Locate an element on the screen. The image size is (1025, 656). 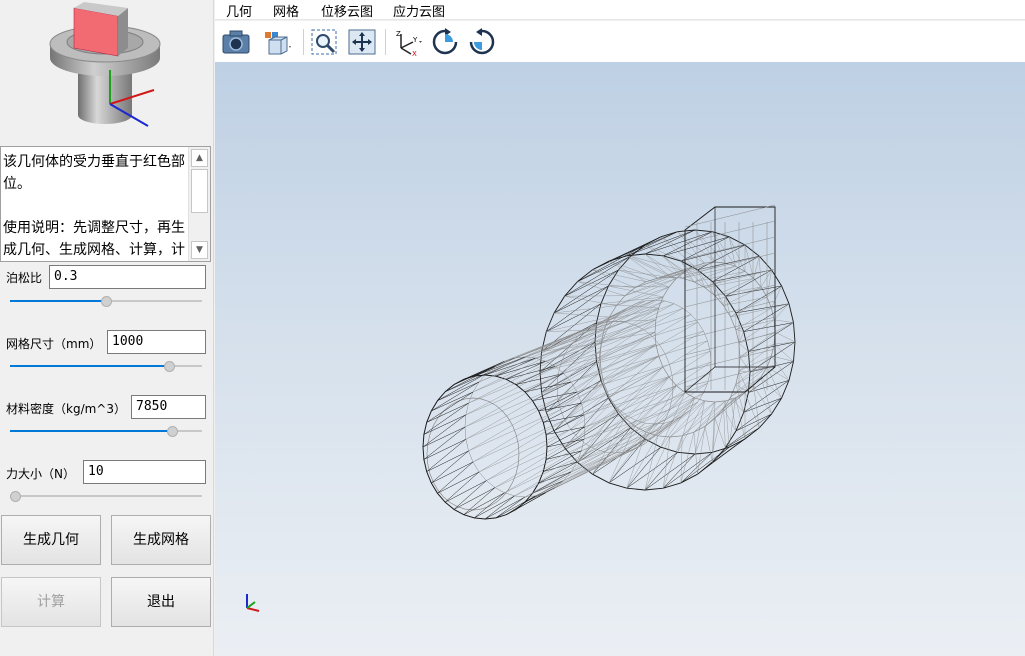
fit-all-icon is located at coordinates (362, 42).